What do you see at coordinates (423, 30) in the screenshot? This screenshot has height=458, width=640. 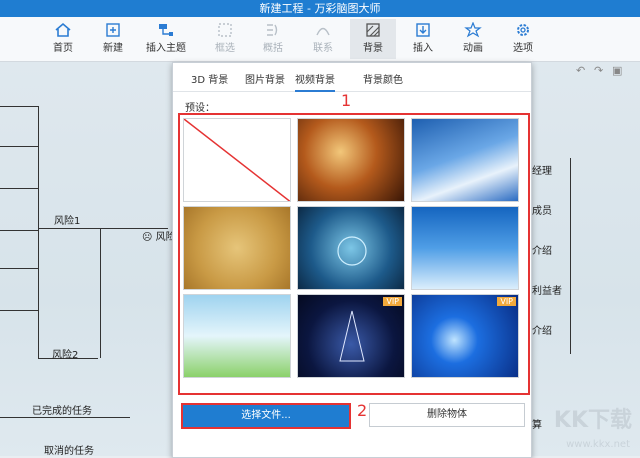 I see `insert-icon` at bounding box center [423, 30].